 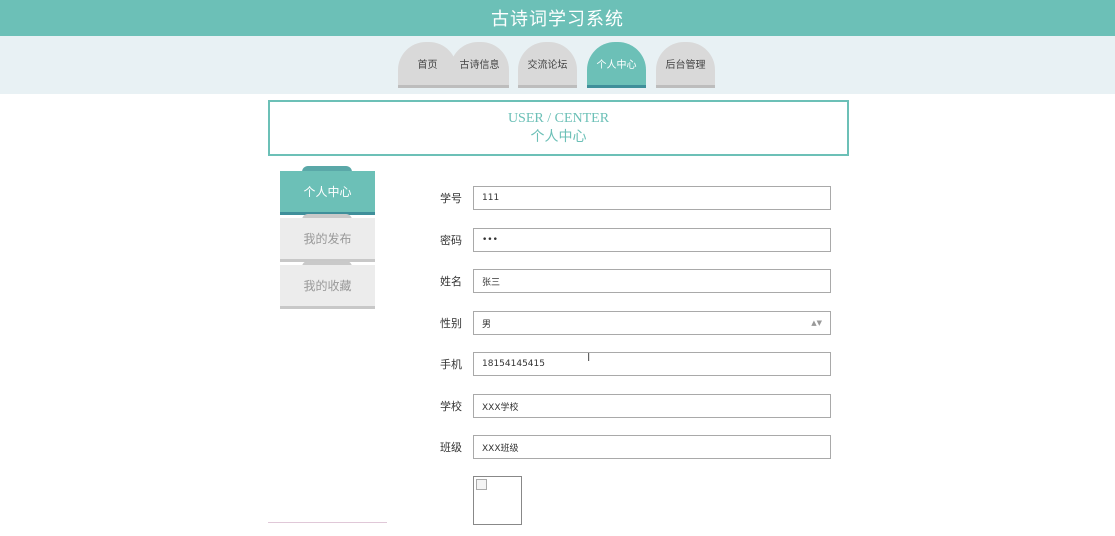 I want to click on sidebar-item-my-posts: 我的发布, so click(x=327, y=240).